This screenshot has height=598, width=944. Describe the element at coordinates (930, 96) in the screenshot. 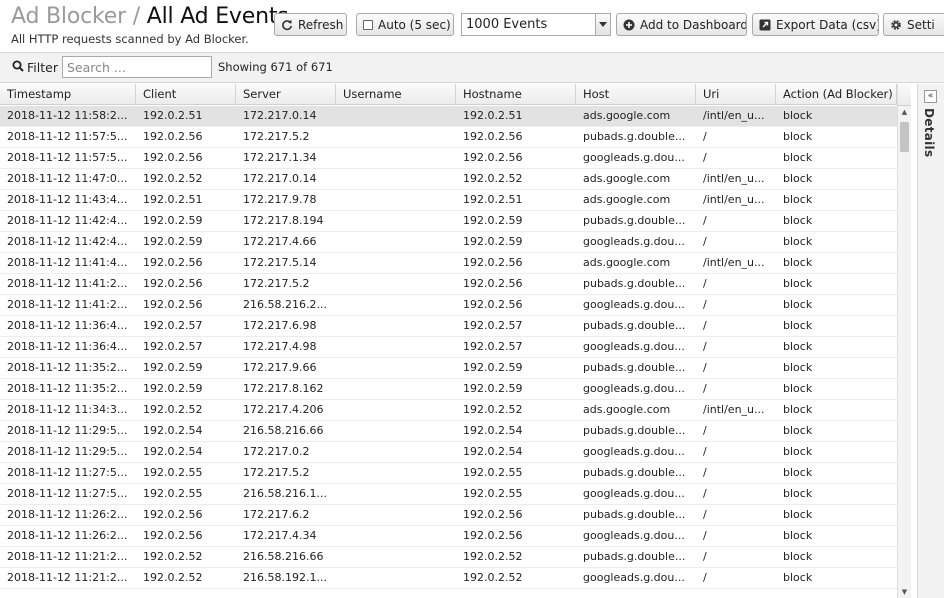

I see `double-chevron-left-icon: «` at that location.